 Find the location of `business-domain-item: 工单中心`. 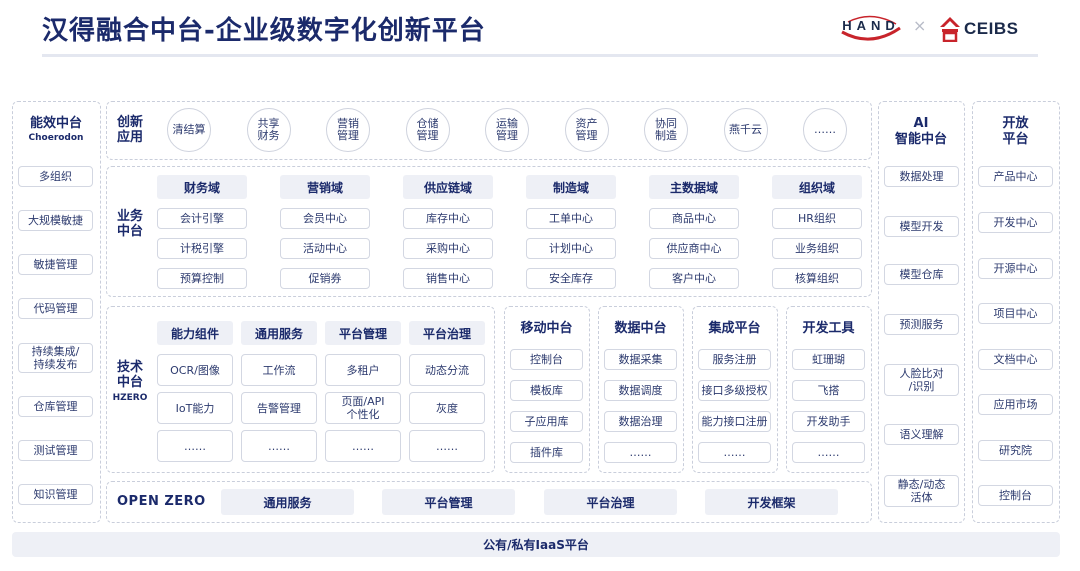

business-domain-item: 工单中心 is located at coordinates (571, 218).